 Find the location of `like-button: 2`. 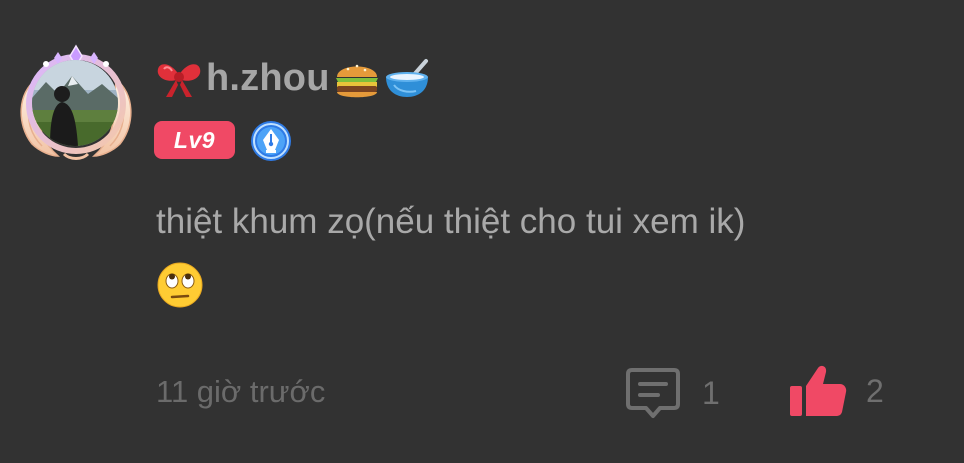

like-button: 2 is located at coordinates (835, 391).